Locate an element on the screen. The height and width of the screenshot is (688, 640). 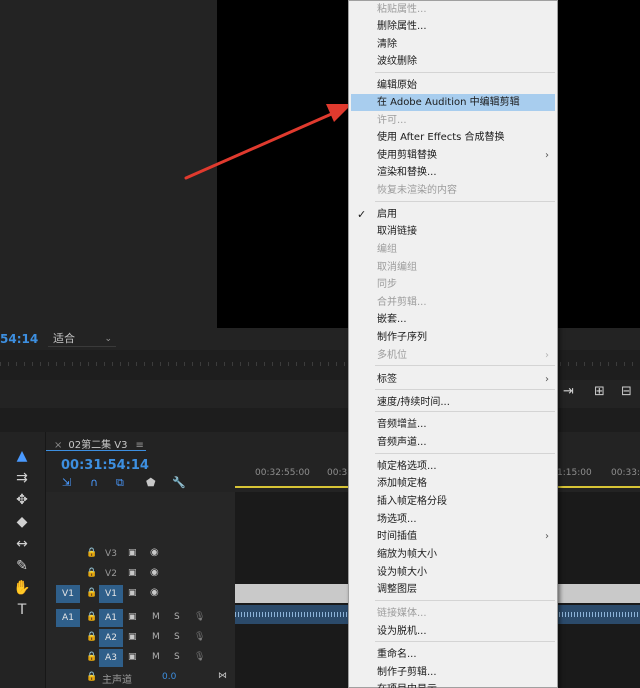
go-to-end-icon: ⋈ is located at coordinates (222, 676).